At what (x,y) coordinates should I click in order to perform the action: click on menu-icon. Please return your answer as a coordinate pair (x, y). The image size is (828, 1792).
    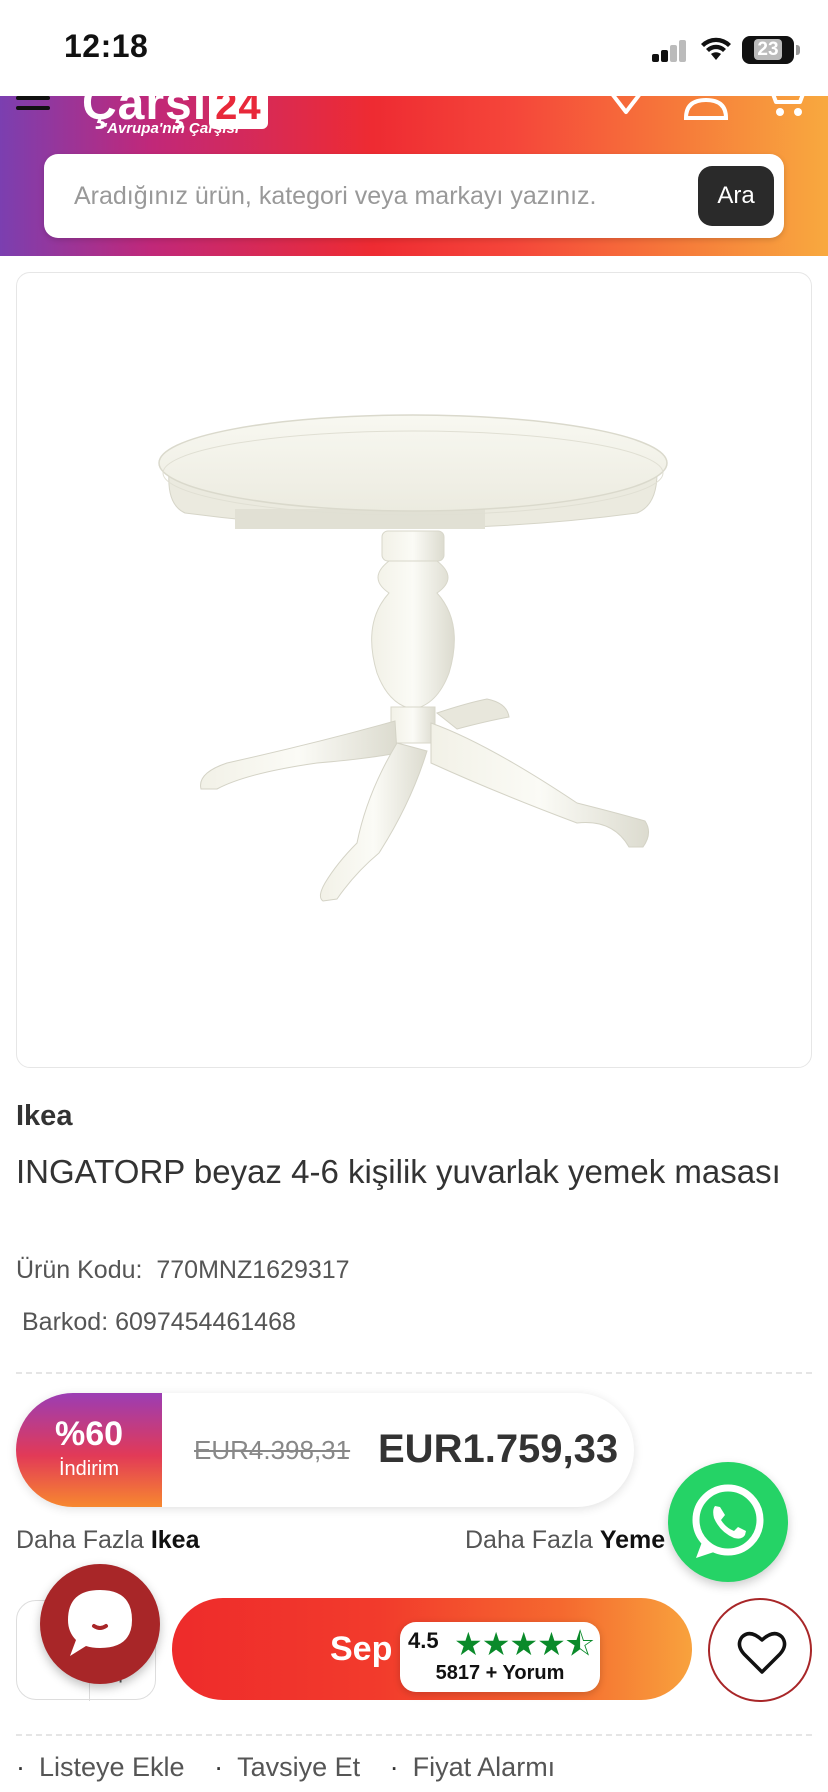
    Looking at the image, I should click on (33, 105).